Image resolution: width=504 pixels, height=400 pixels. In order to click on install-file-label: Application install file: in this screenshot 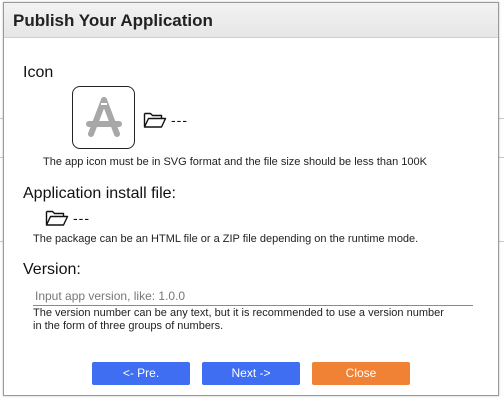, I will do `click(99, 193)`.